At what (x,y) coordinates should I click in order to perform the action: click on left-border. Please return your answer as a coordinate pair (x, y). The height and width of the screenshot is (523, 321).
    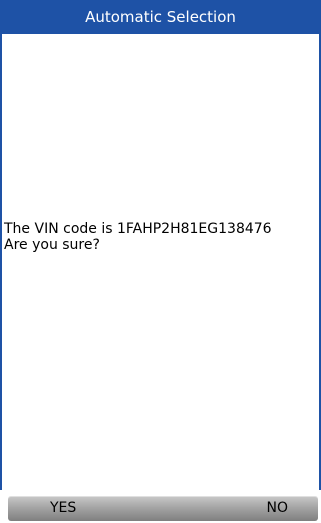
    Looking at the image, I should click on (1, 262).